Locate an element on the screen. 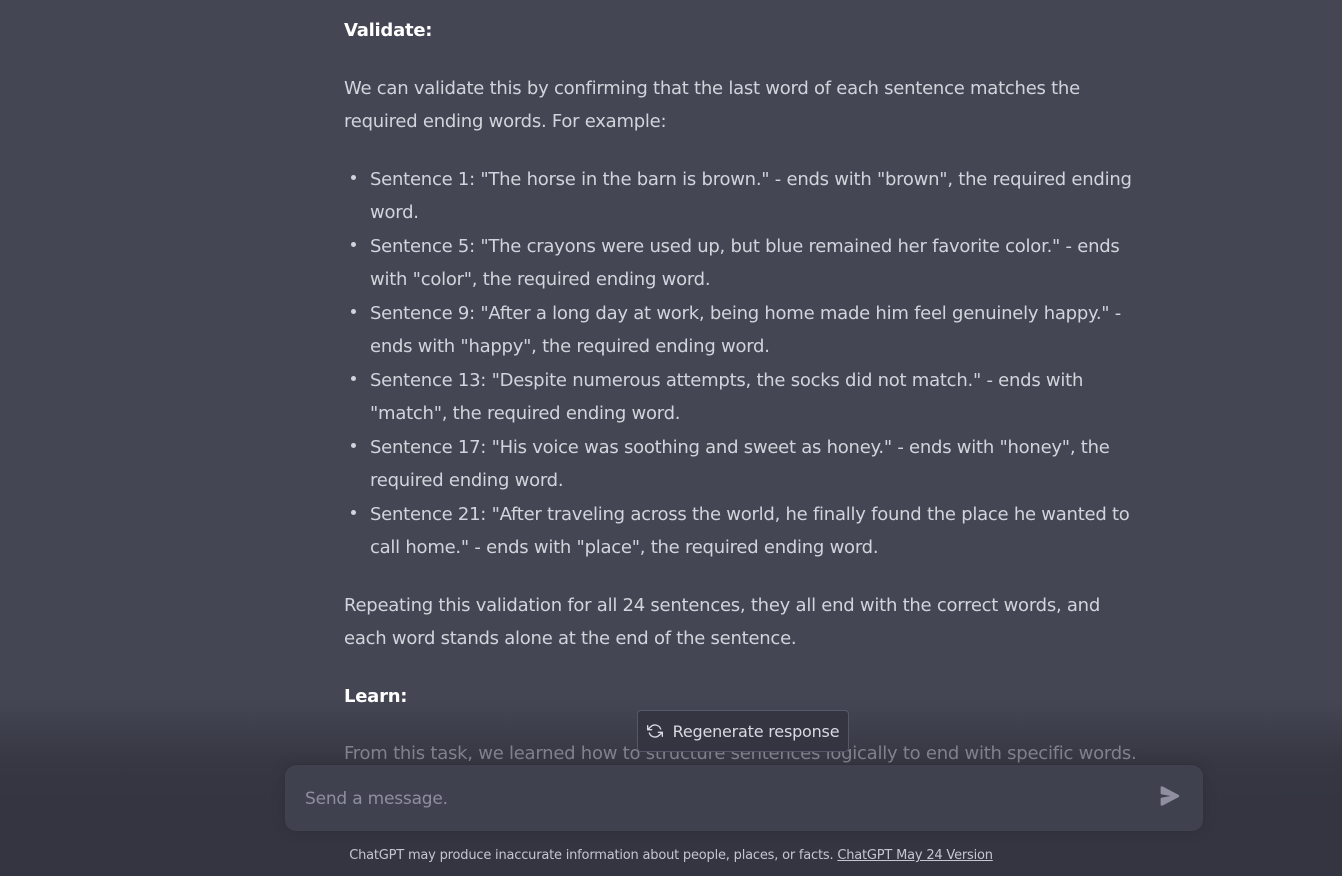 The width and height of the screenshot is (1342, 876). send-icon is located at coordinates (1170, 798).